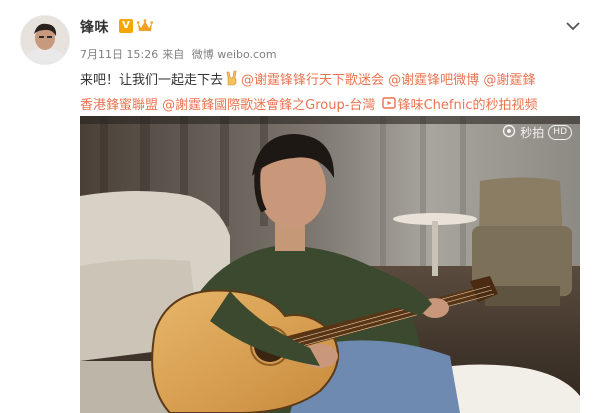 Image resolution: width=601 pixels, height=413 pixels. I want to click on video-link: 锋味Chefnic的秒拍视频, so click(468, 105).